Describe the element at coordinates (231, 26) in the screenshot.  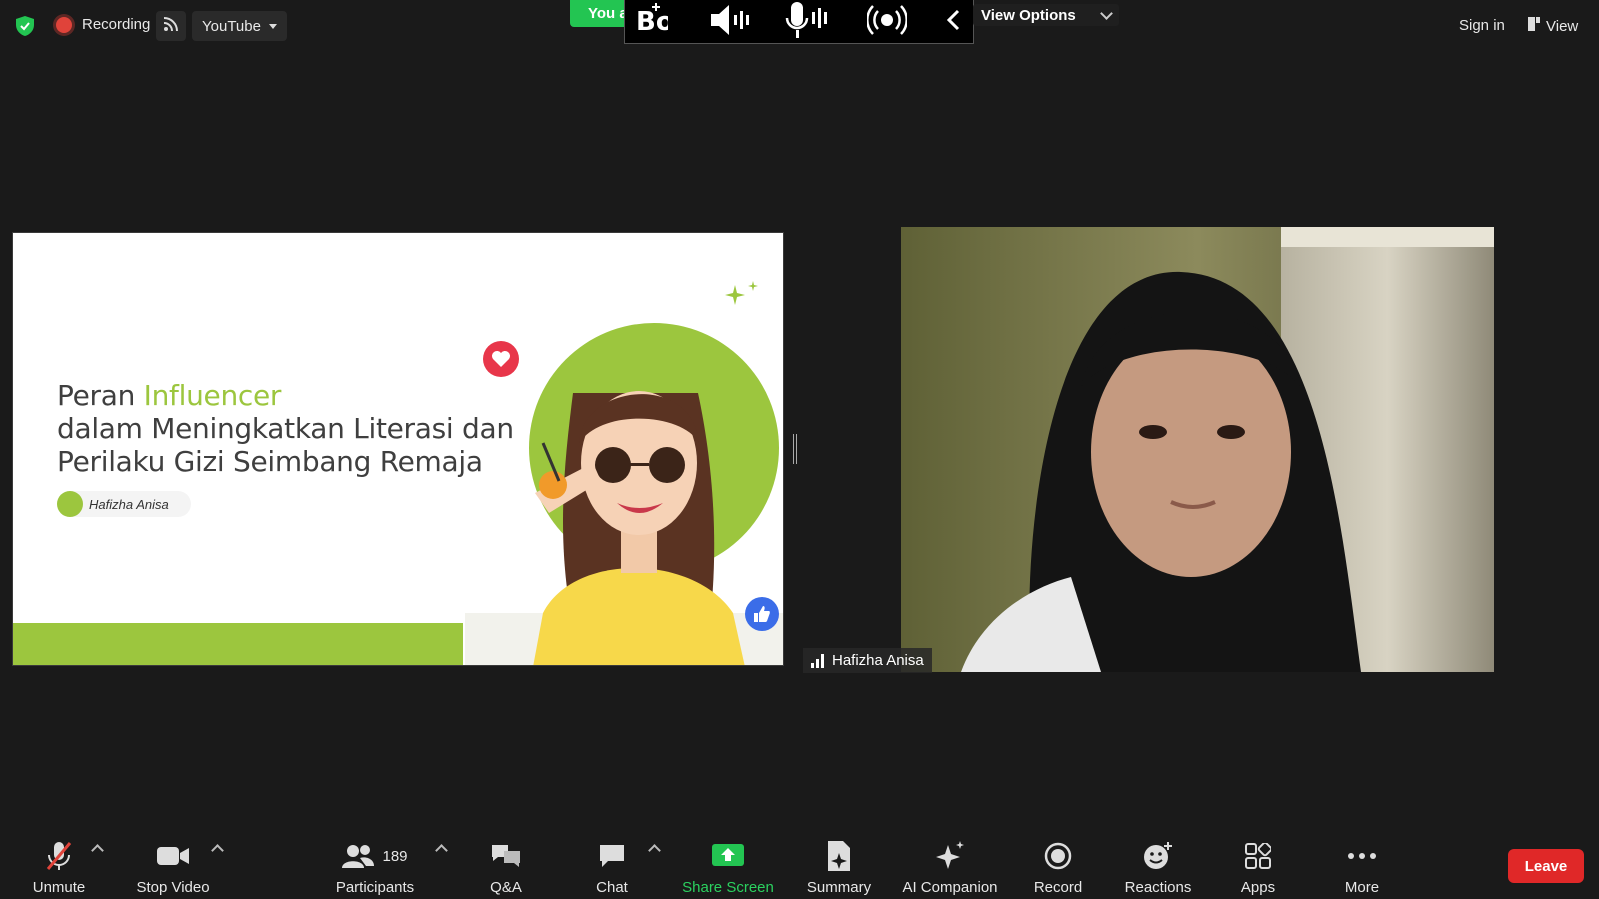
I see `stream-platform-label: YouTube` at that location.